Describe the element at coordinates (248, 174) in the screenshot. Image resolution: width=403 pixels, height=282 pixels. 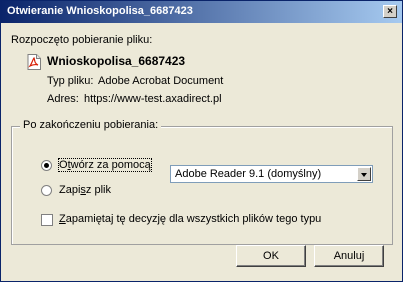
I see `application-selected: Adobe Reader 9.1 (domyślny)` at that location.